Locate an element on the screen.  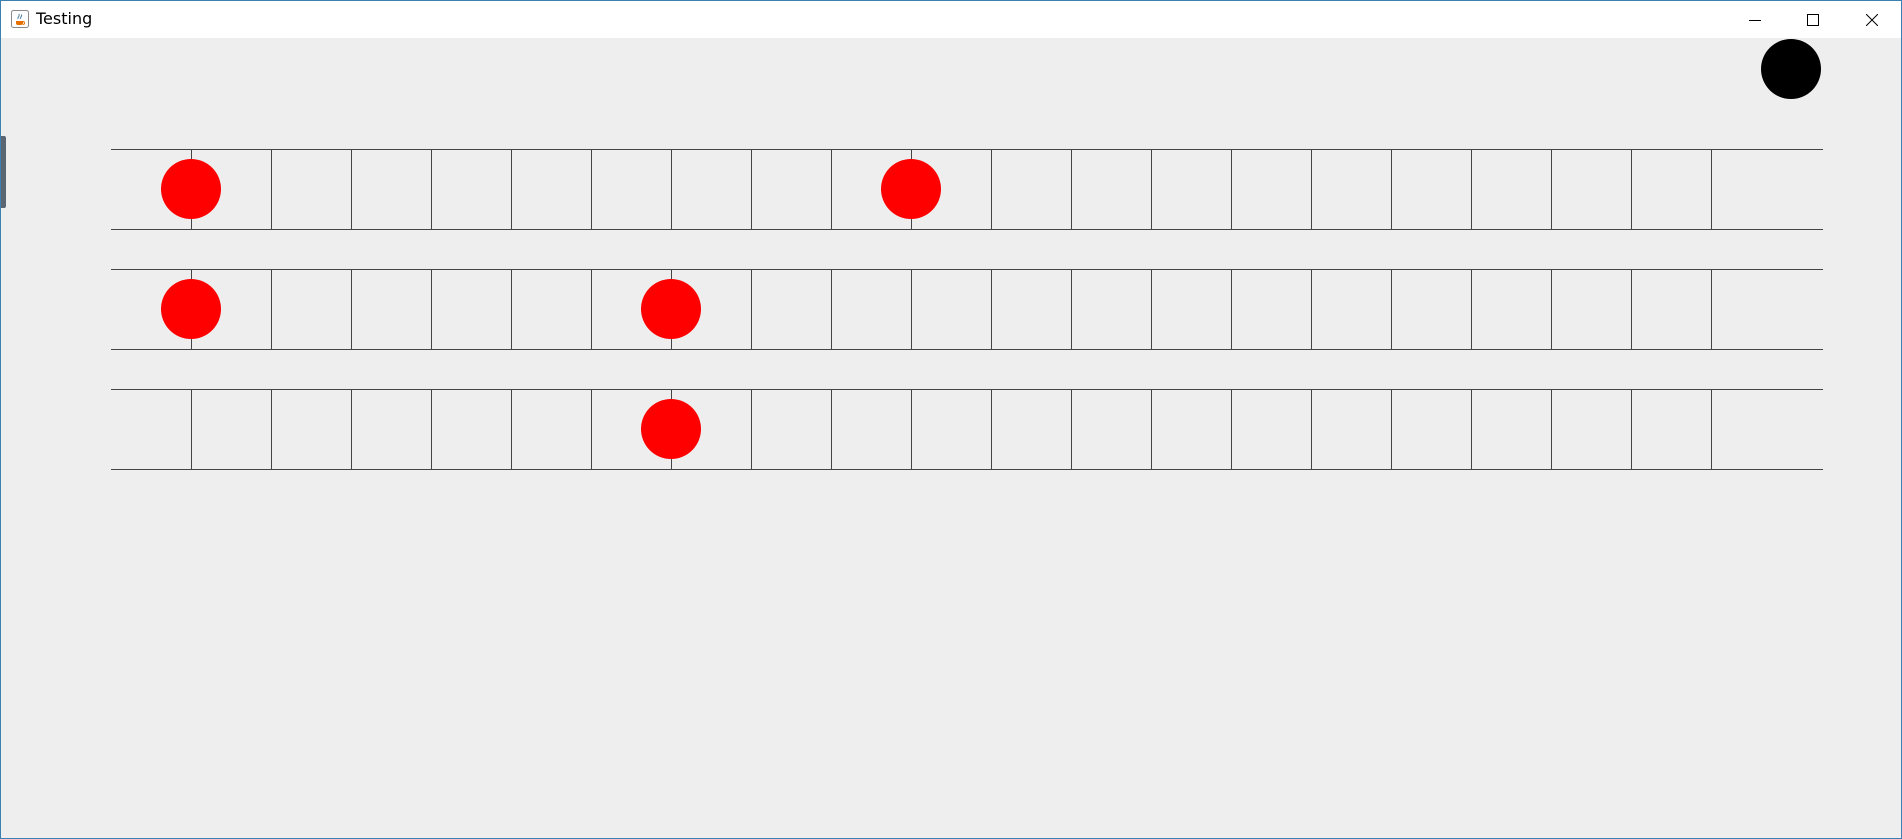
close-icon is located at coordinates (1872, 19).